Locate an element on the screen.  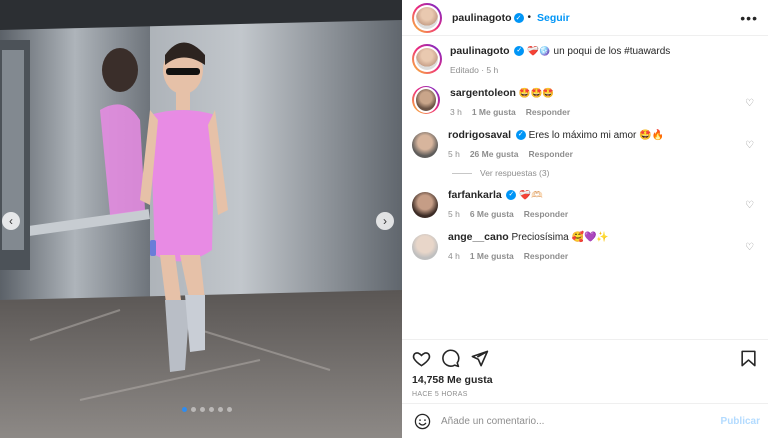
comment-likes: 26 Me gusta is located at coordinates (494, 154).